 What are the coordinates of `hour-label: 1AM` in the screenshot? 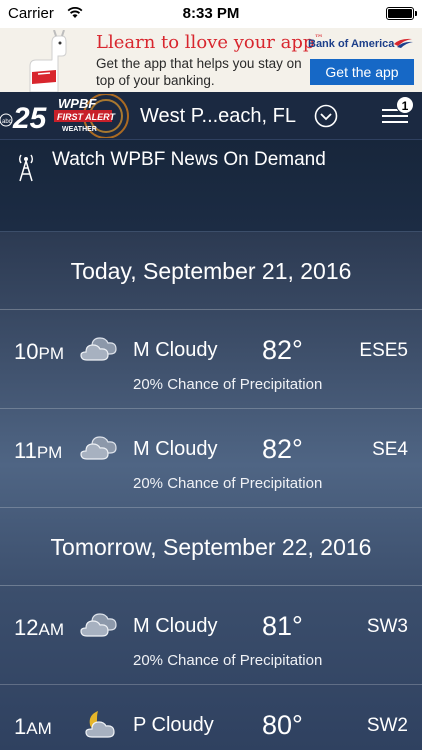 It's located at (33, 726).